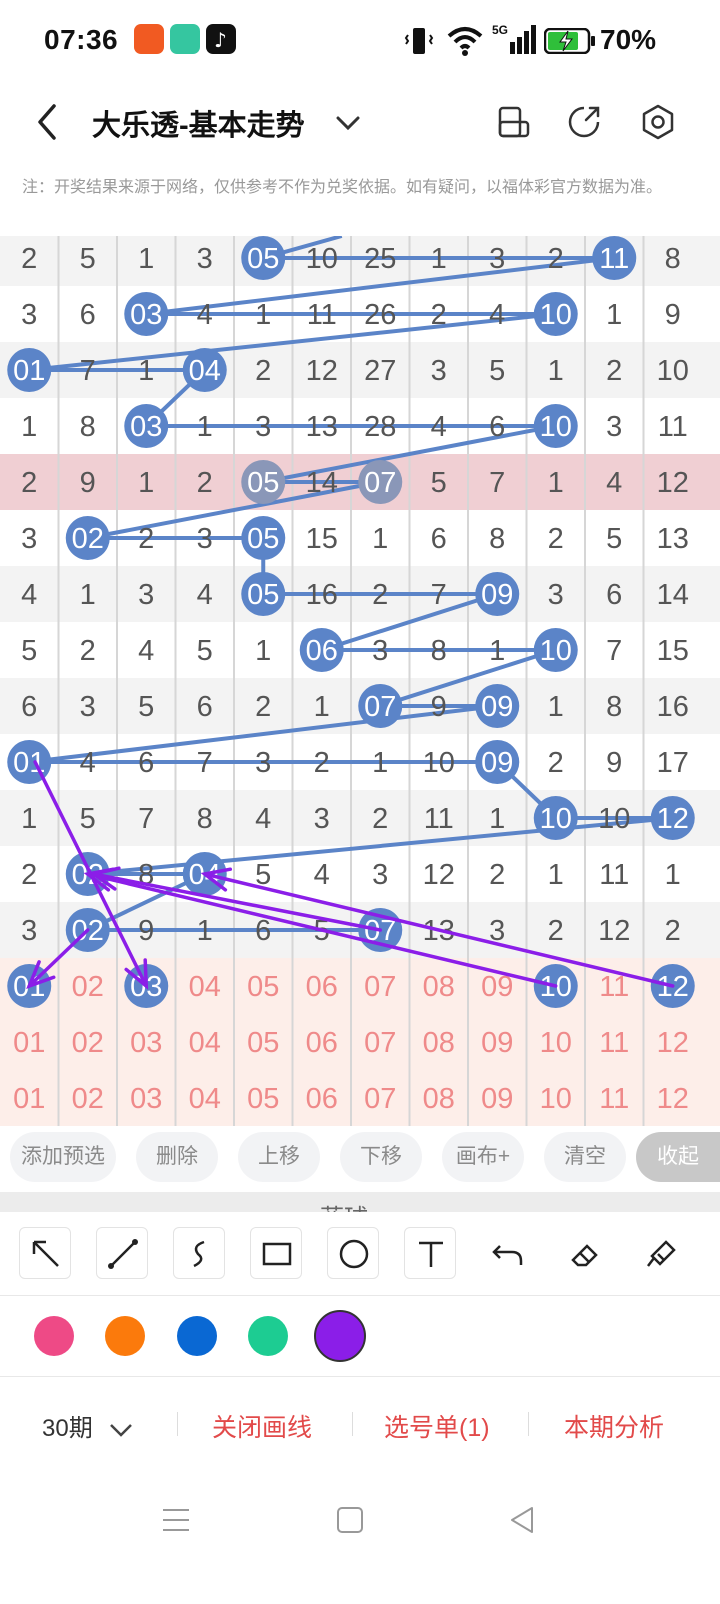 The height and width of the screenshot is (1604, 720). What do you see at coordinates (658, 122) in the screenshot?
I see `settings-icon` at bounding box center [658, 122].